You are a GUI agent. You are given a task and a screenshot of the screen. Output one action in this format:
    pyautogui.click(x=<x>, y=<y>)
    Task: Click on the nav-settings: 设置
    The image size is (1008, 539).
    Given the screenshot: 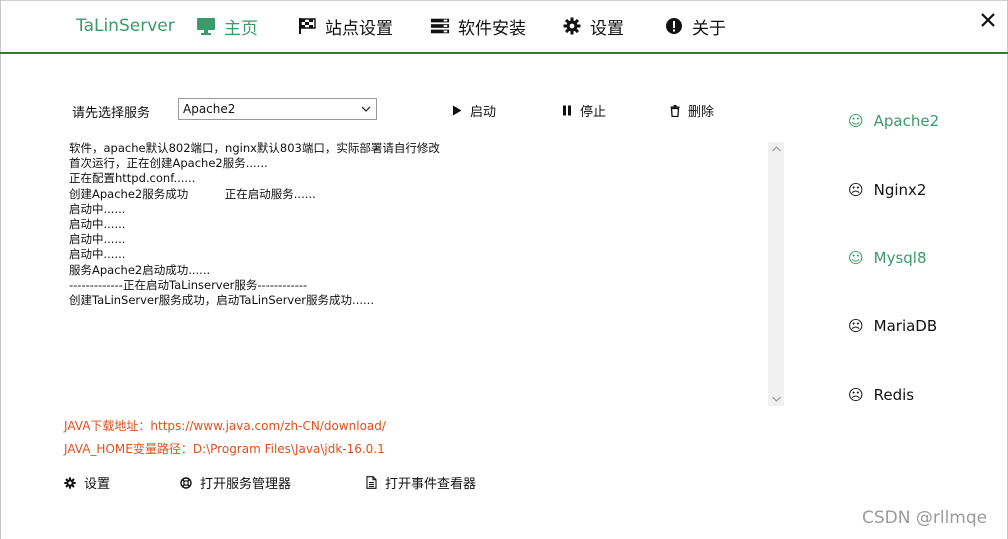 What is the action you would take?
    pyautogui.click(x=593, y=27)
    